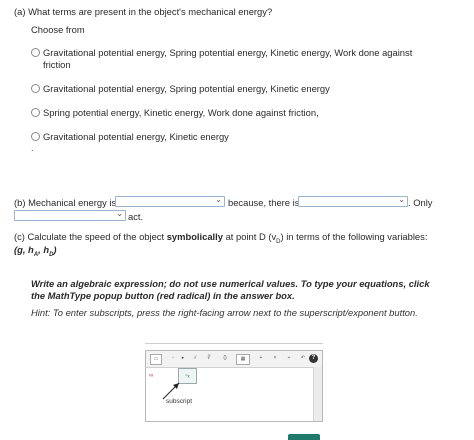  I want to click on question-b-end: act., so click(136, 216).